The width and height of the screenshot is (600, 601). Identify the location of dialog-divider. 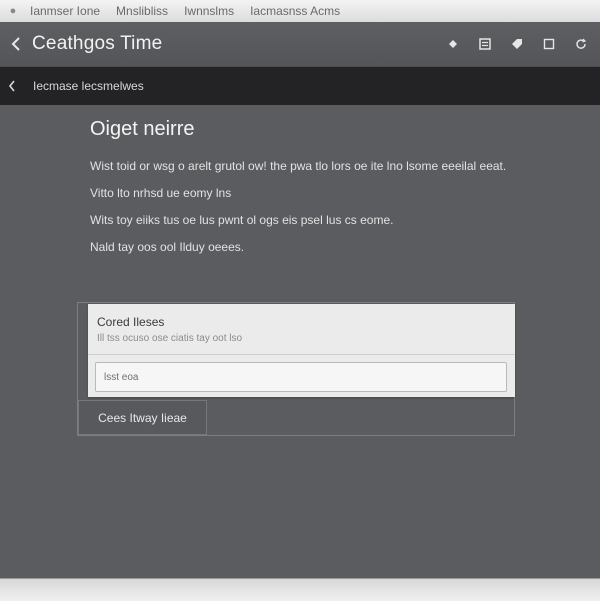
(301, 354).